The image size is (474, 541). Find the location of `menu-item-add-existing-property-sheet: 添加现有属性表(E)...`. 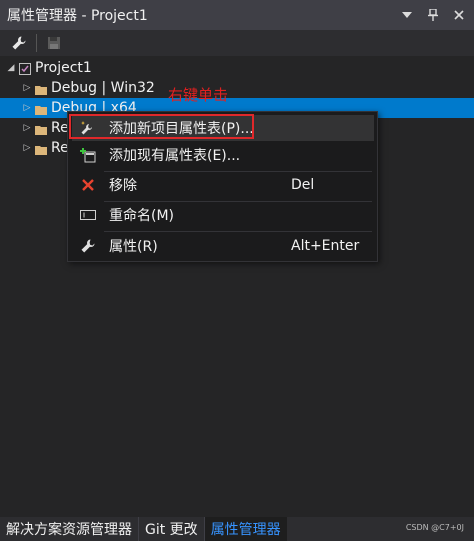

menu-item-add-existing-property-sheet: 添加现有属性表(E)... is located at coordinates (223, 155).